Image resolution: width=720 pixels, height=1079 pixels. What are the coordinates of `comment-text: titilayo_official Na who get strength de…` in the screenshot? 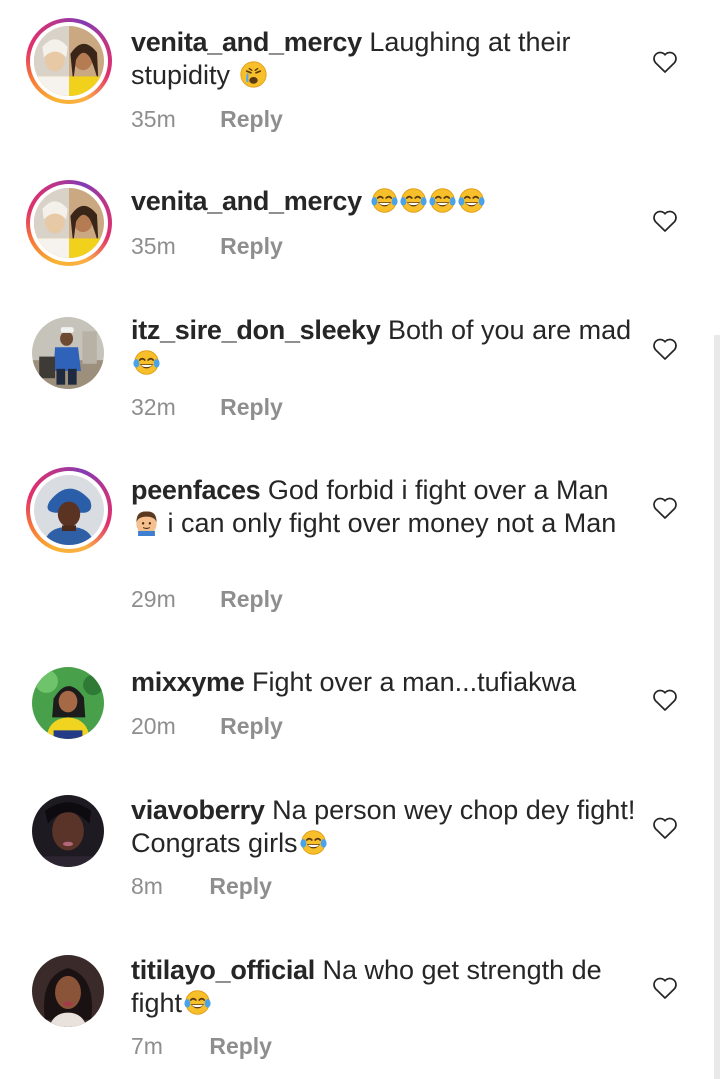 It's located at (386, 987).